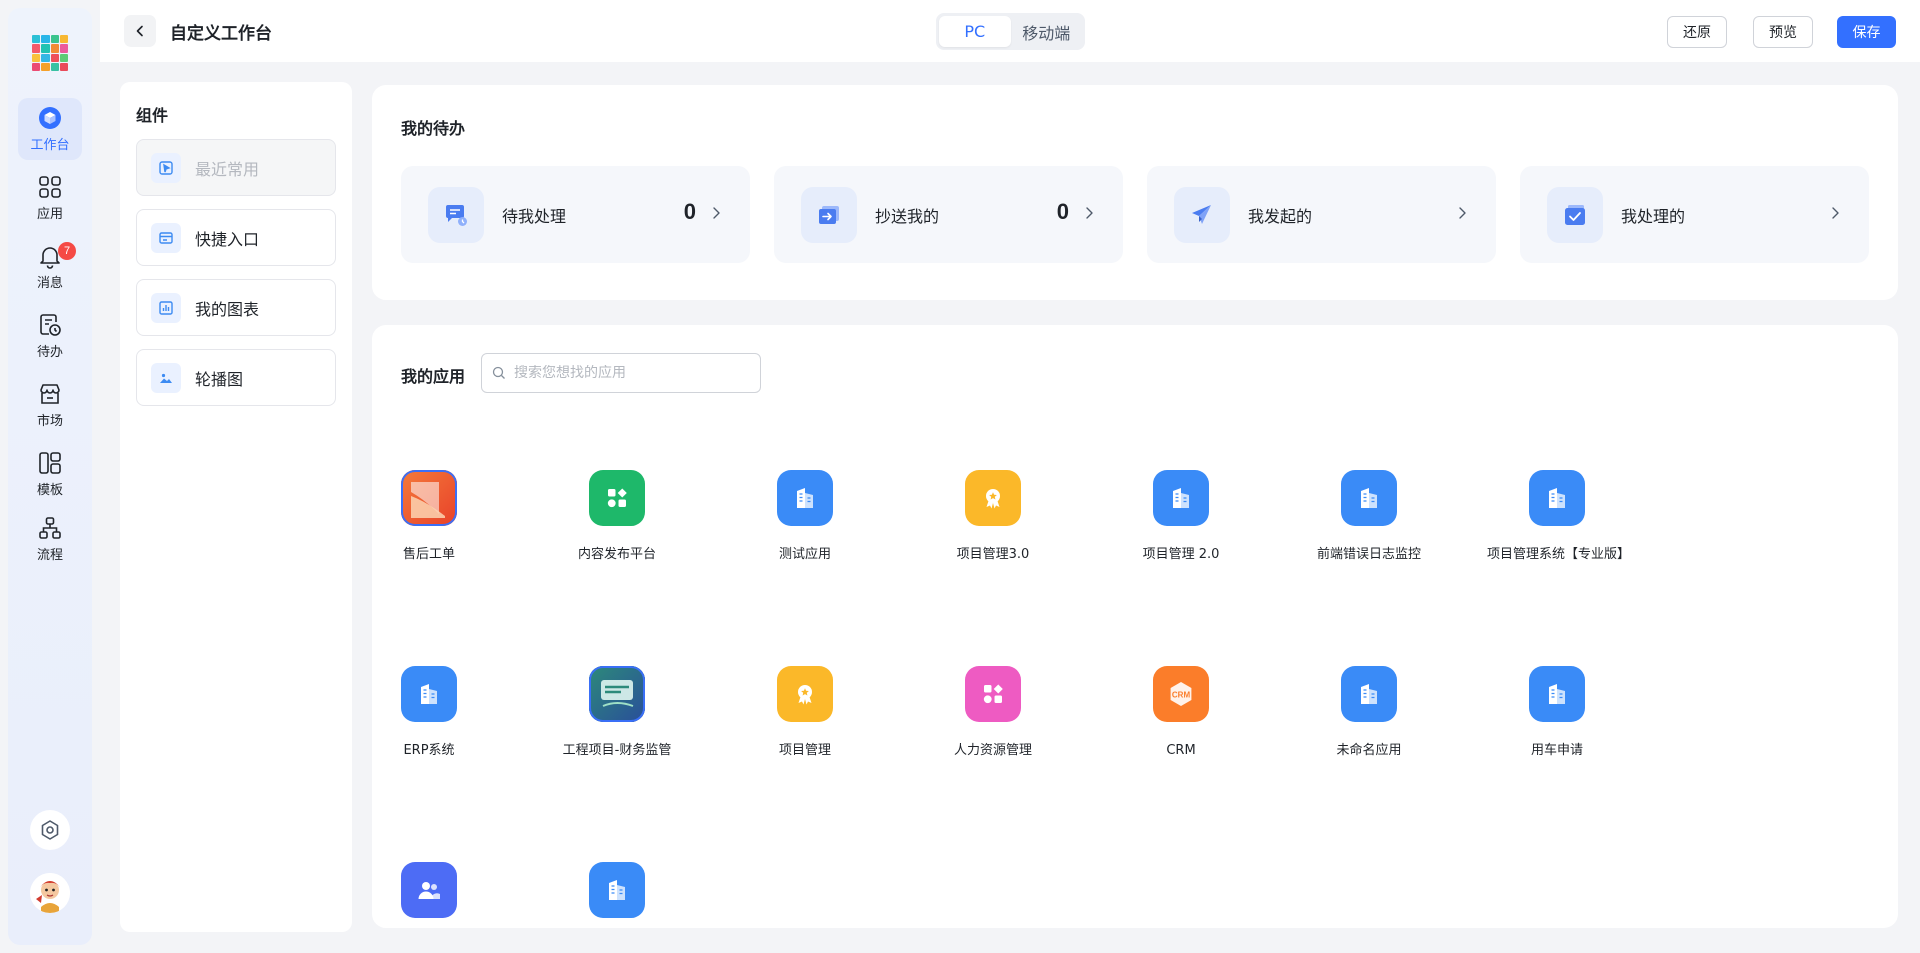  What do you see at coordinates (50, 463) in the screenshot?
I see `template-icon` at bounding box center [50, 463].